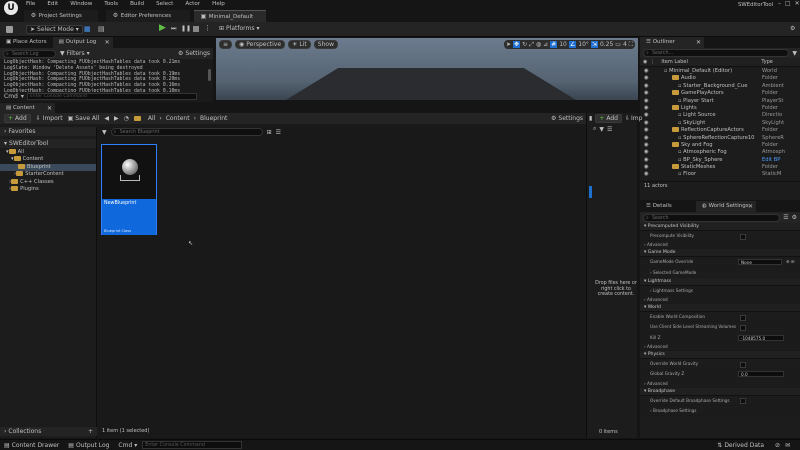 The height and width of the screenshot is (450, 800). What do you see at coordinates (720, 227) in the screenshot?
I see `details-section-header: ▾ Precomputed Visibility` at bounding box center [720, 227].